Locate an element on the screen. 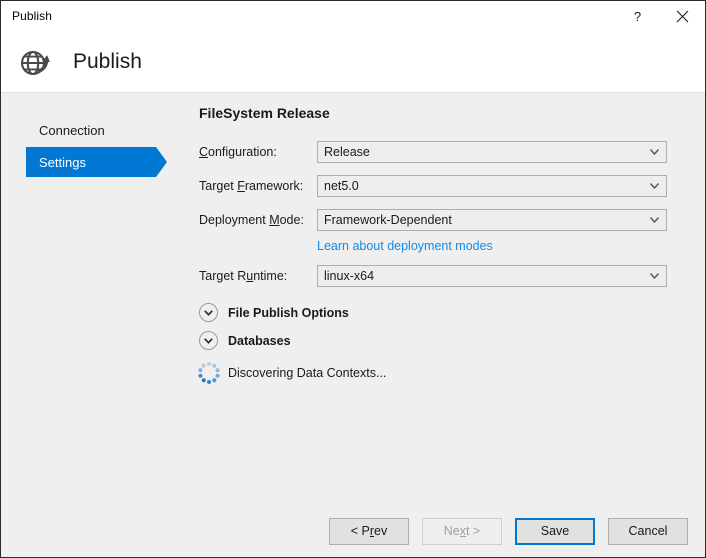 The width and height of the screenshot is (706, 558). label-pre: Cancel is located at coordinates (648, 531).